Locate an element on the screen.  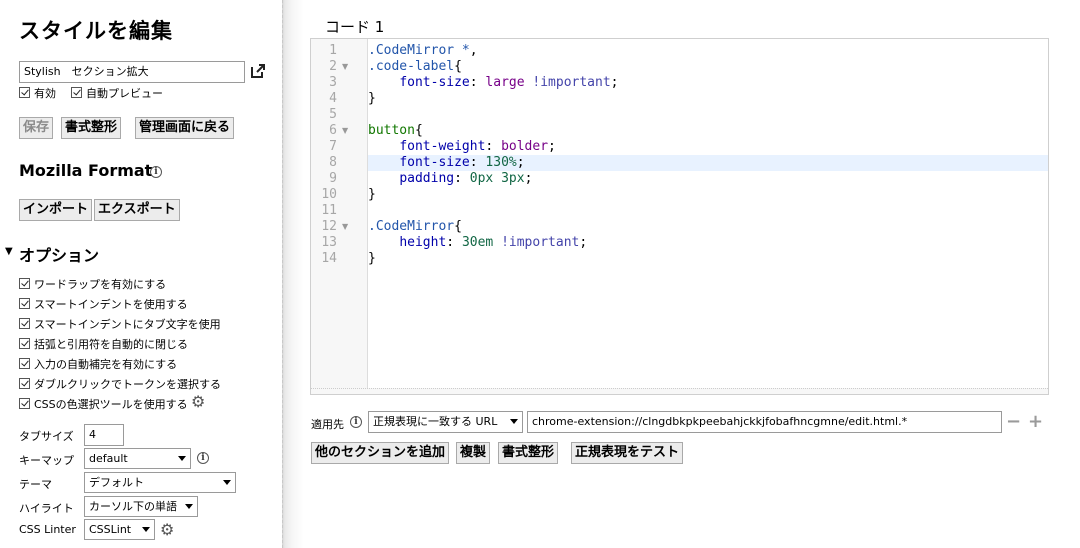
clone-section-button: 複製 is located at coordinates (473, 453).